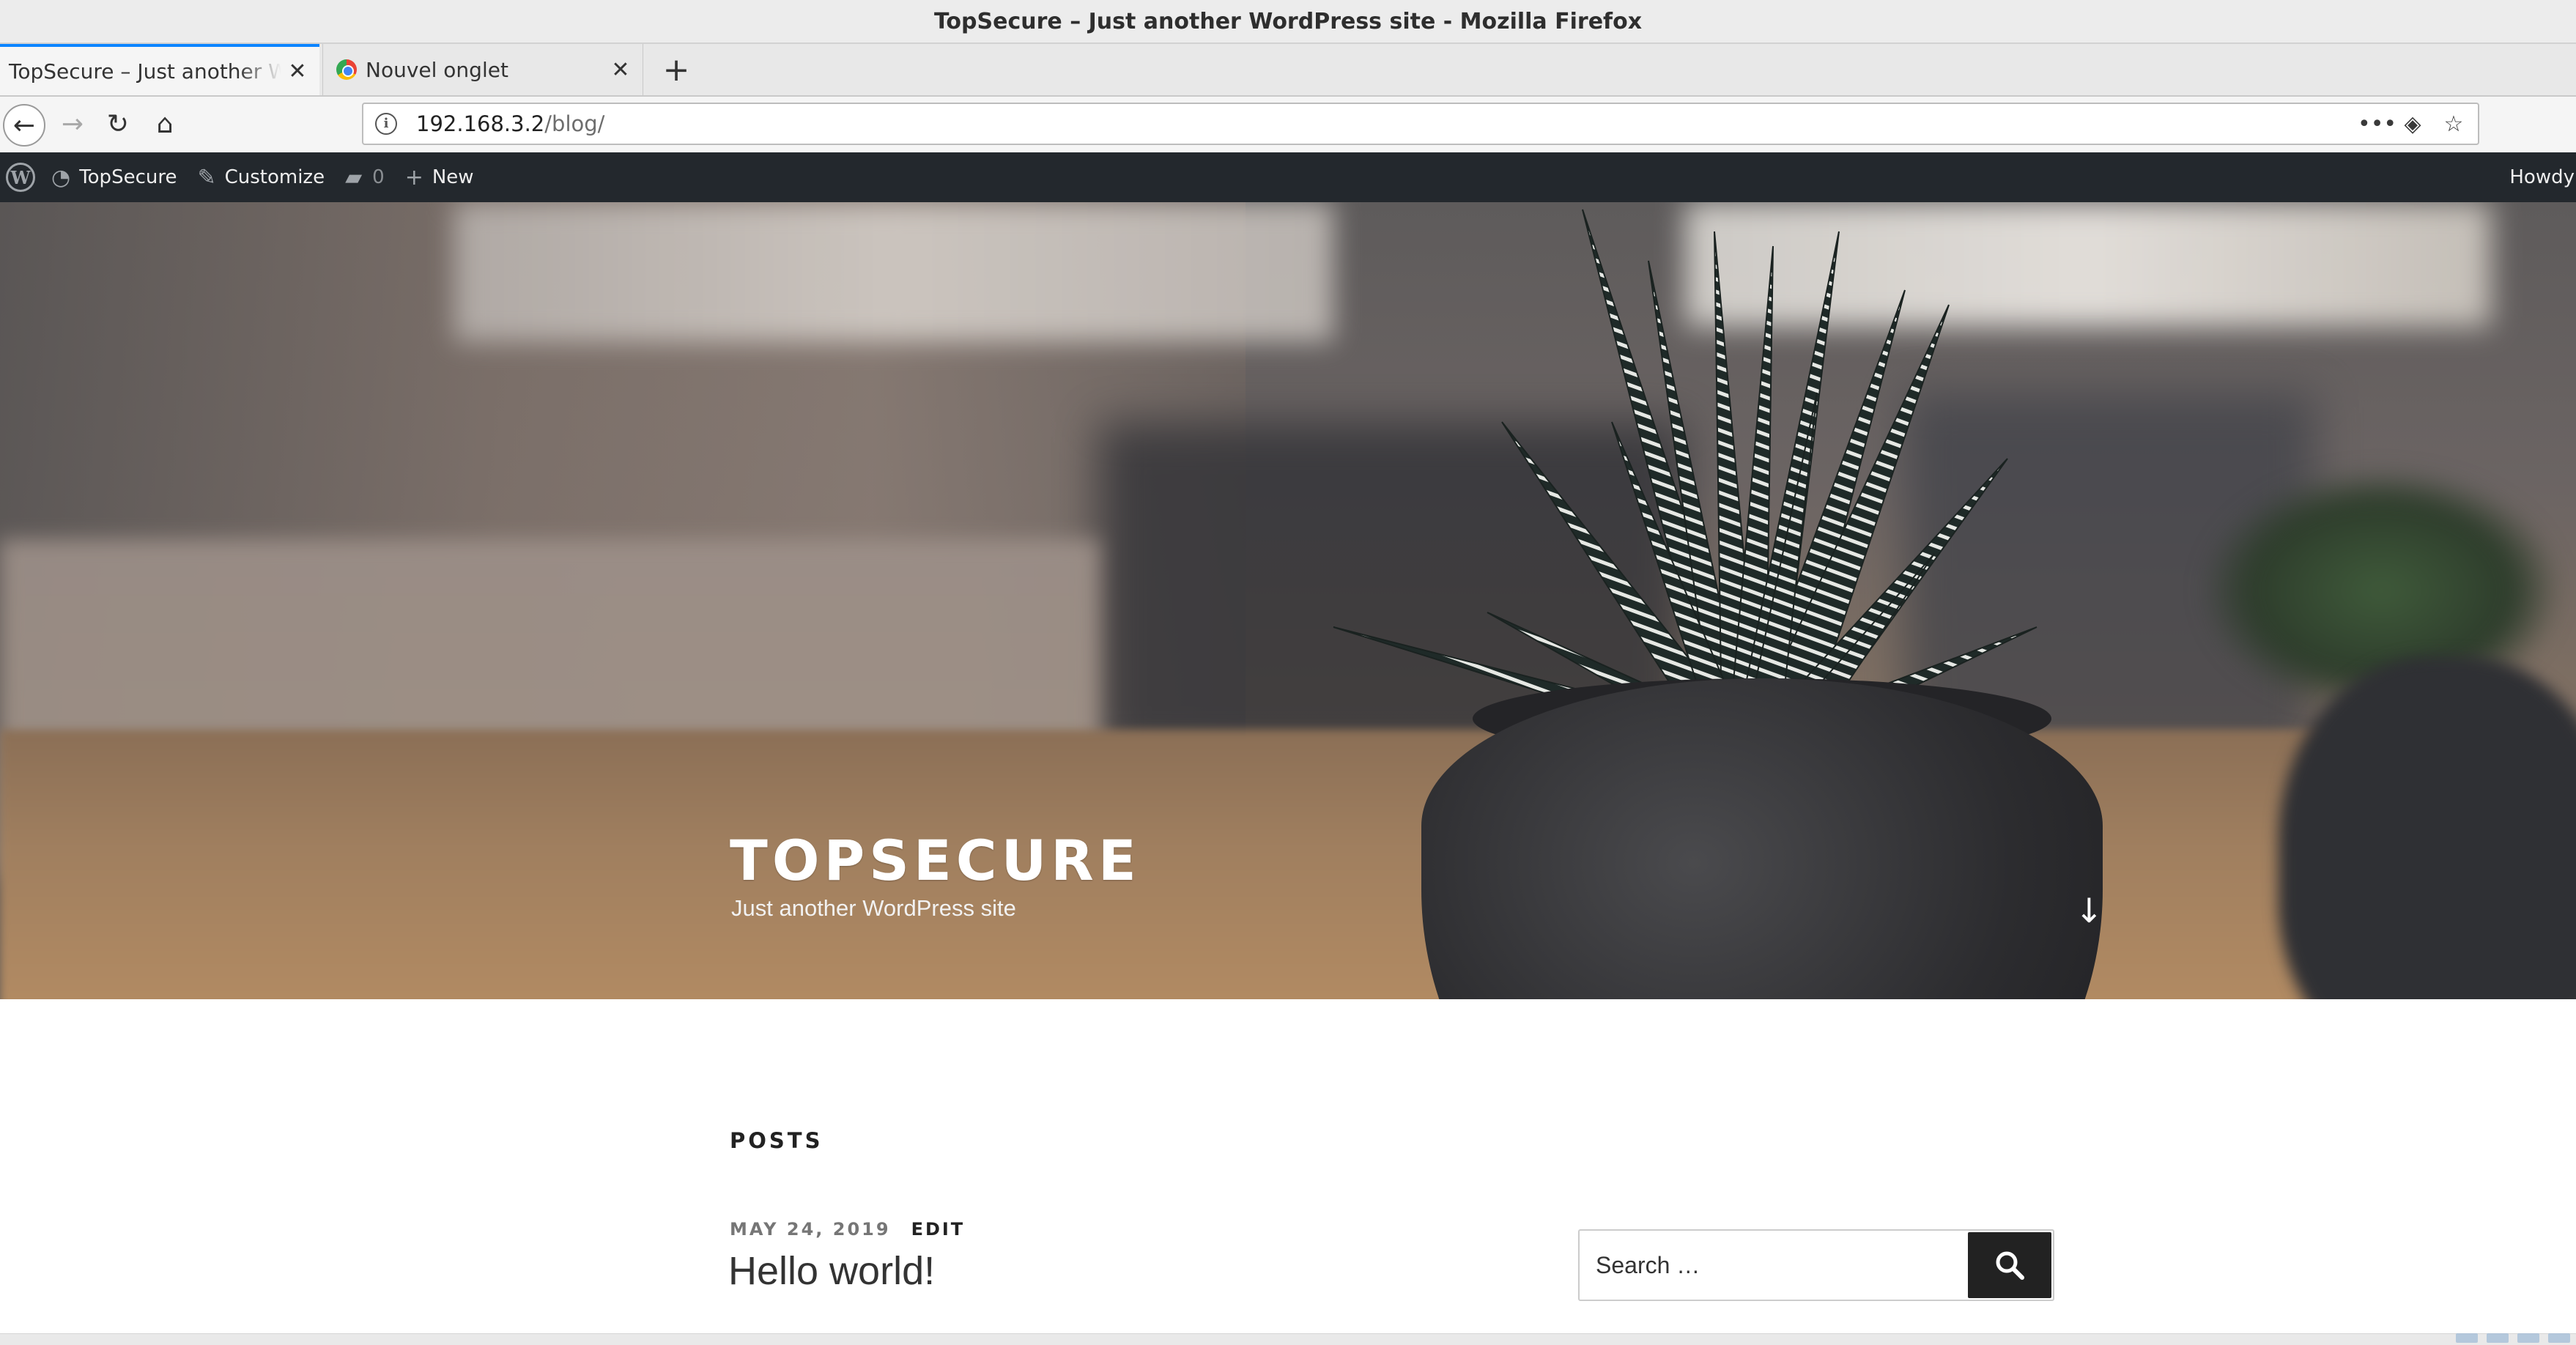  I want to click on firefox-icon, so click(346, 69).